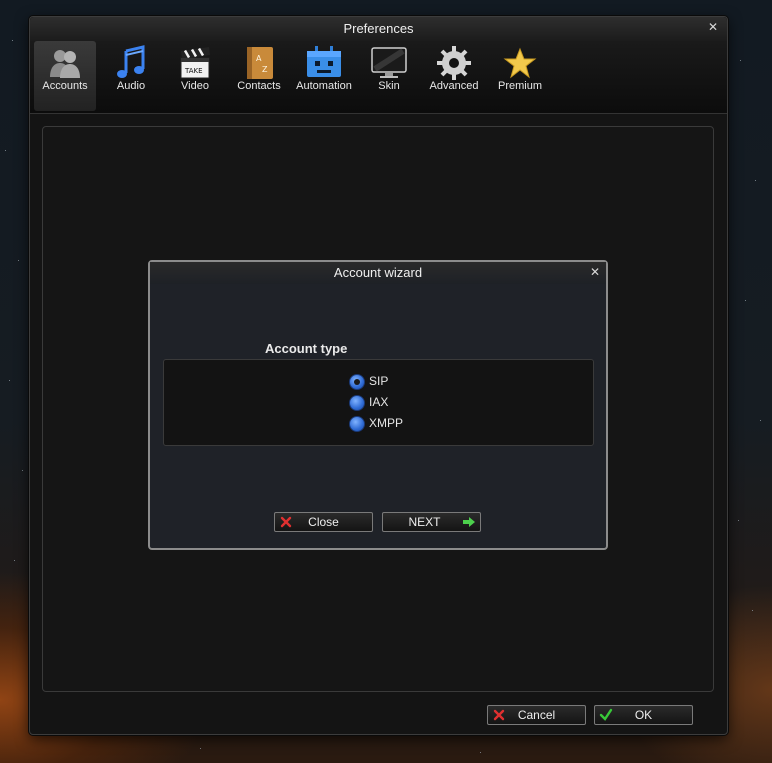 The height and width of the screenshot is (763, 772). Describe the element at coordinates (65, 86) in the screenshot. I see `tab-accounts-label: Accounts` at that location.